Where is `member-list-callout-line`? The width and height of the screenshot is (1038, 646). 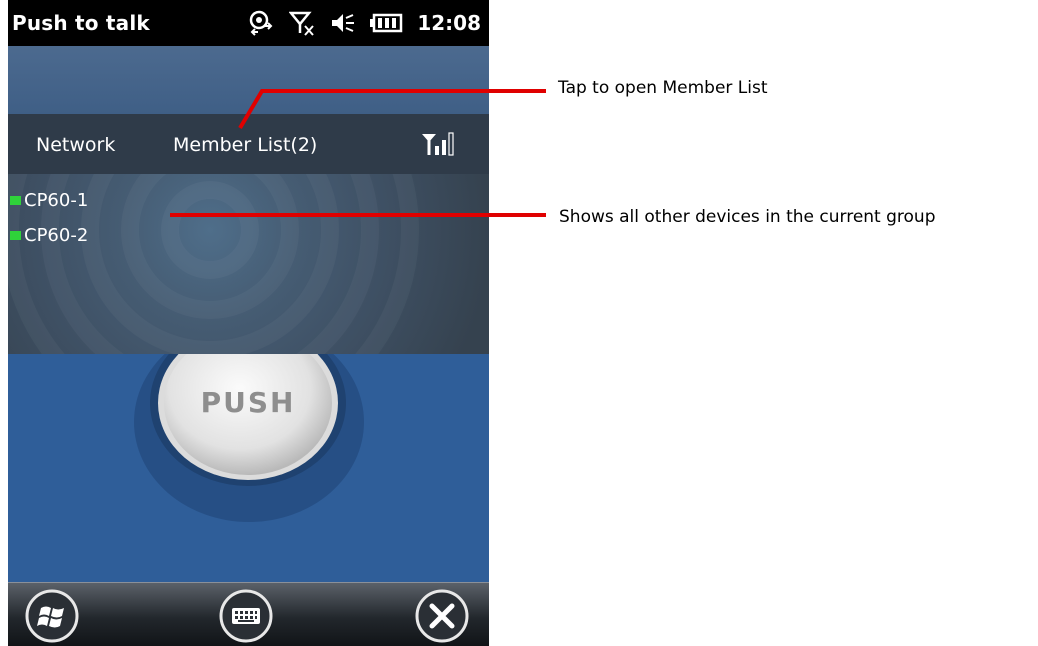 member-list-callout-line is located at coordinates (392, 109).